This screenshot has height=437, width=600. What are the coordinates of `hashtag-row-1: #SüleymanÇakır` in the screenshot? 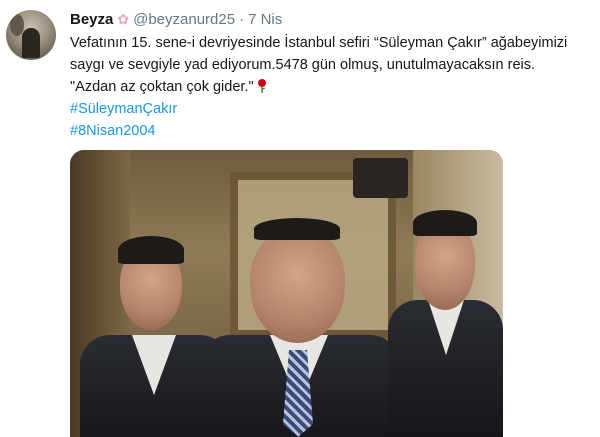 It's located at (332, 109).